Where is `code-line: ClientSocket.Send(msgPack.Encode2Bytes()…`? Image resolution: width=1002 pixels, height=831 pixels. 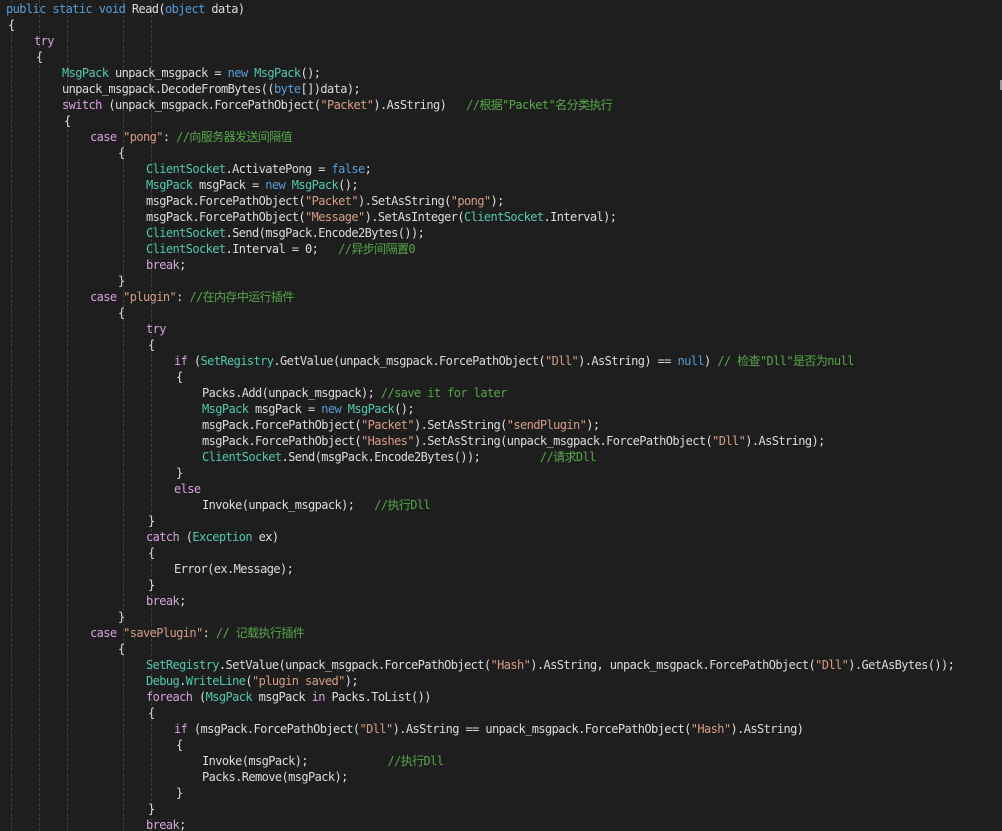 code-line: ClientSocket.Send(msgPack.Encode2Bytes()… is located at coordinates (399, 457).